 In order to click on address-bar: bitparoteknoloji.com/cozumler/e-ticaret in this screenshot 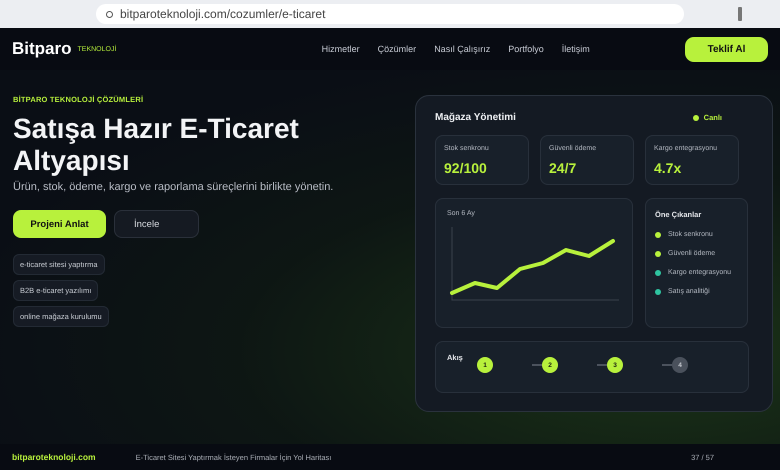, I will do `click(390, 14)`.